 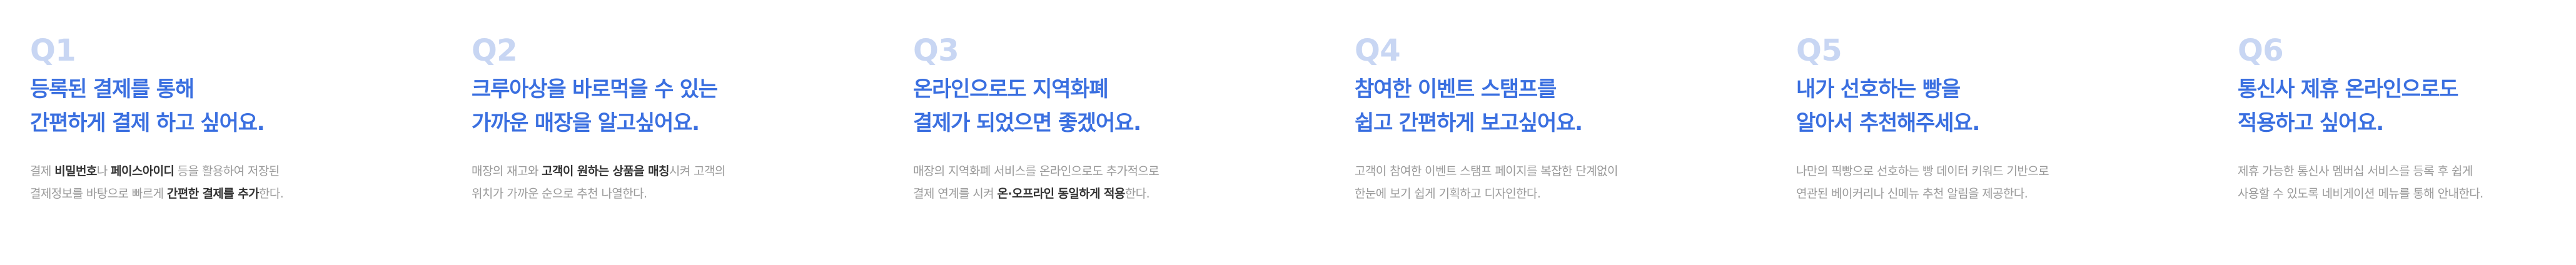 What do you see at coordinates (1061, 194) in the screenshot?
I see `description-emphasis: 온·오프라인 동일하게 적용` at bounding box center [1061, 194].